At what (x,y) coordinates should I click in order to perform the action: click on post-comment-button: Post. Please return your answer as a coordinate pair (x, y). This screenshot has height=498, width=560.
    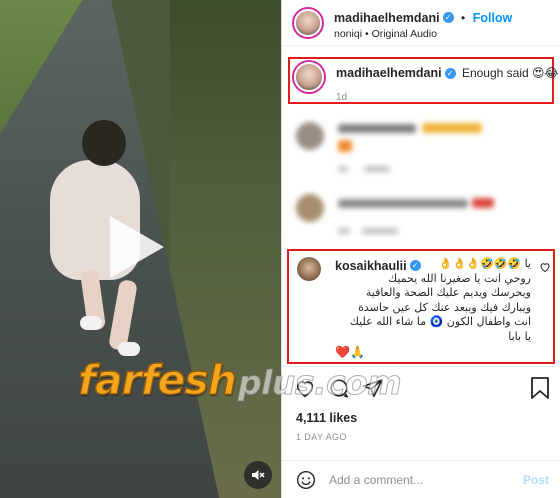
    Looking at the image, I should click on (536, 480).